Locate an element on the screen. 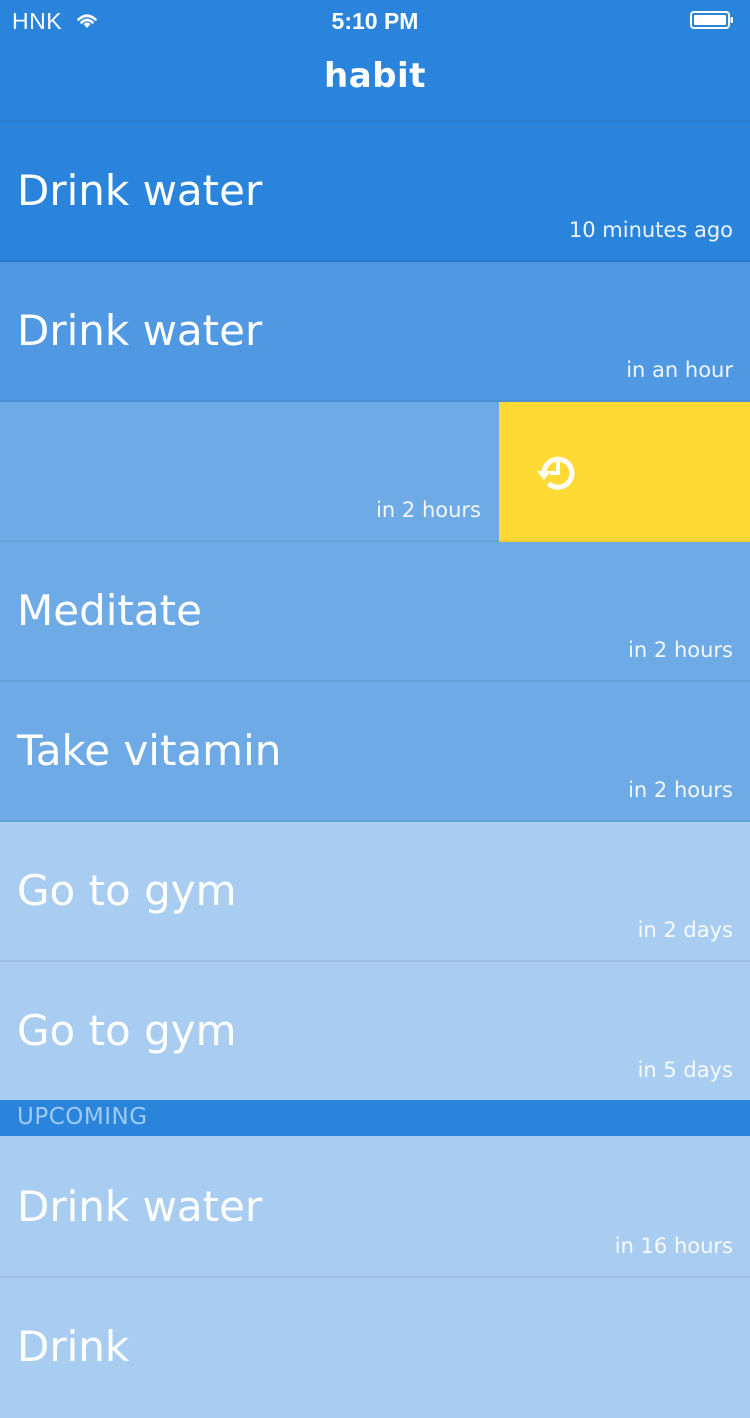  status-bar: HNK 5:10 PM is located at coordinates (375, 20).